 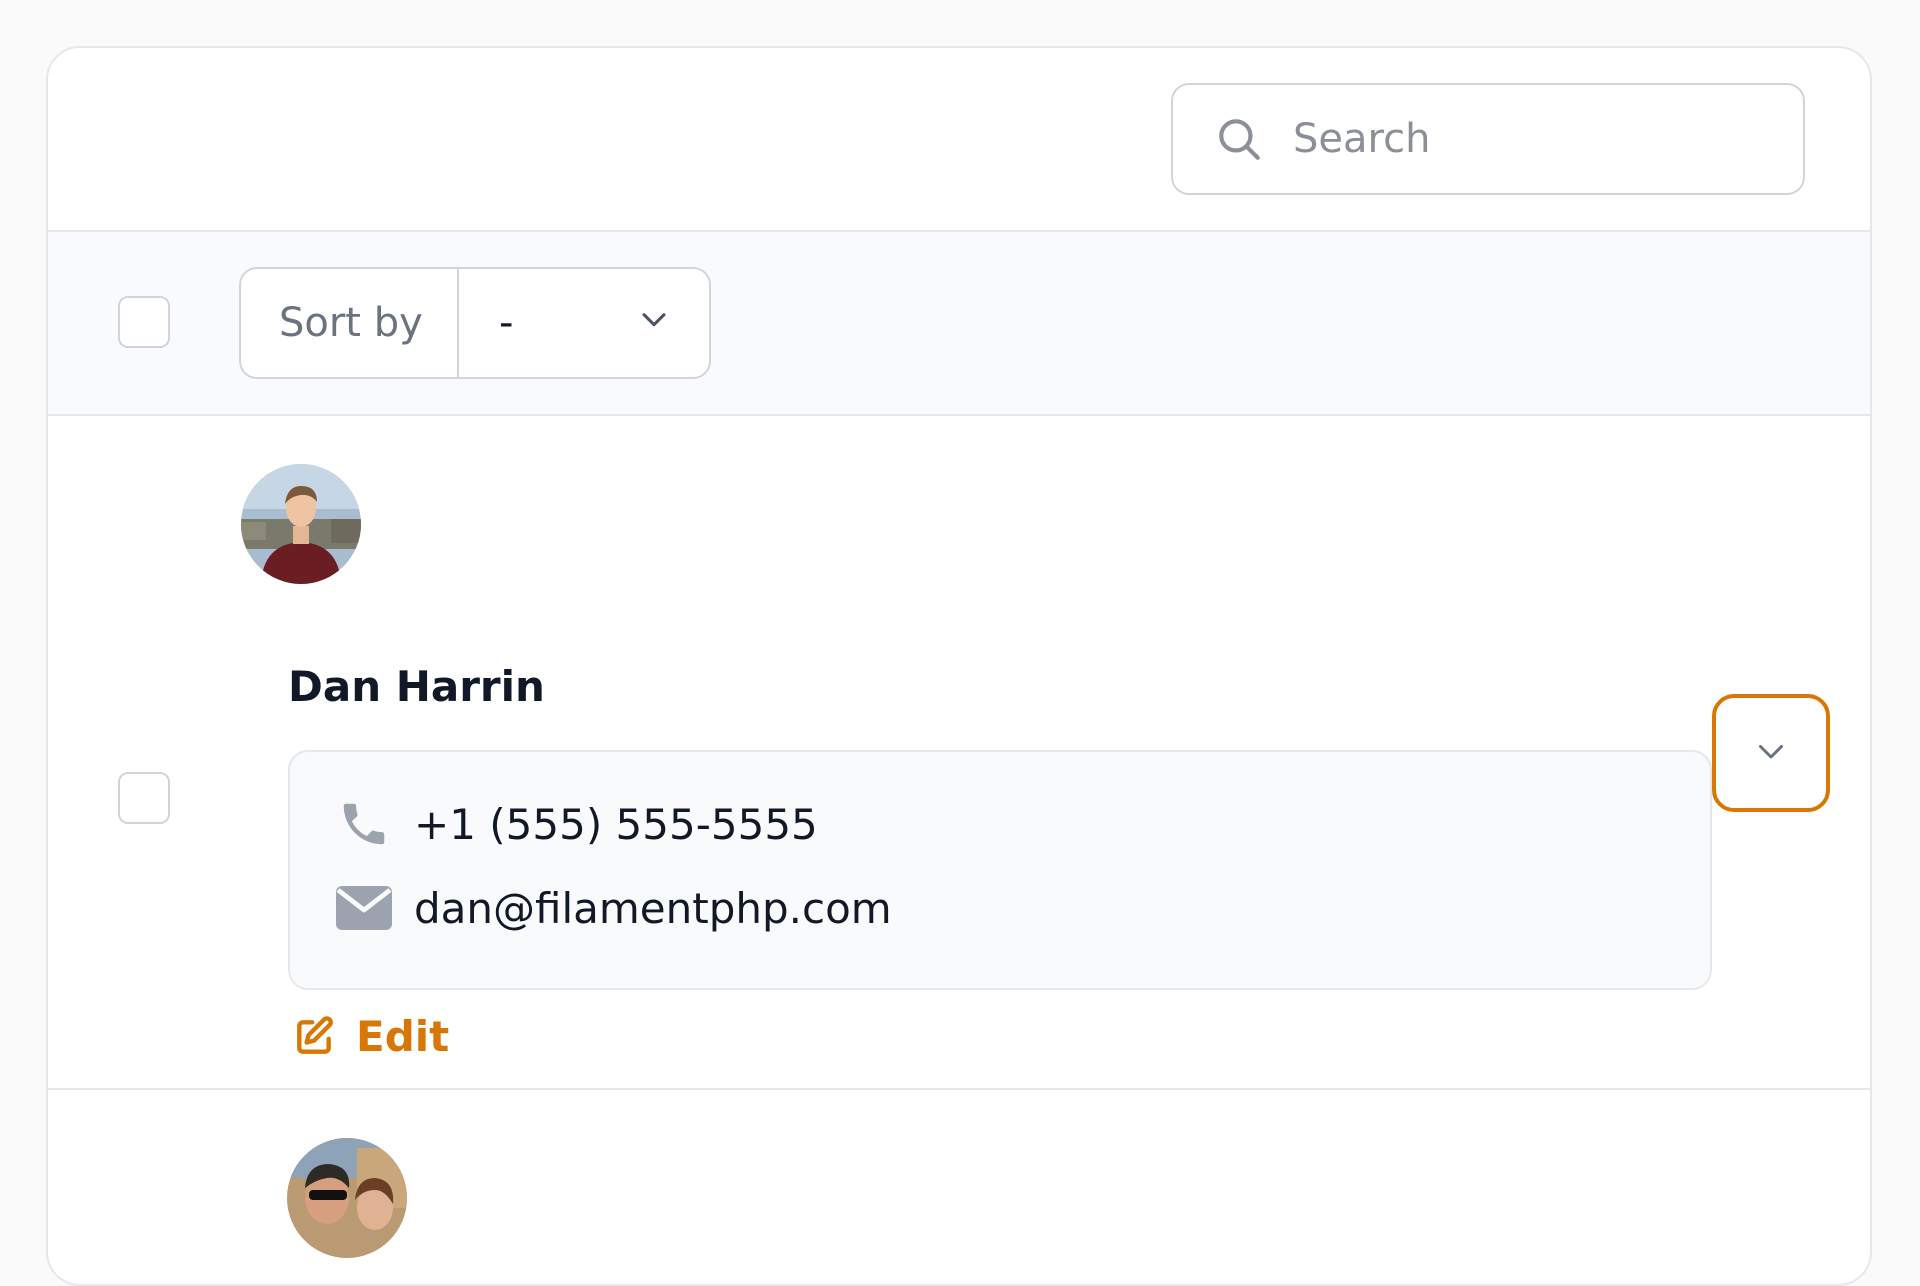 What do you see at coordinates (403, 1036) in the screenshot?
I see `edit-label: Edit` at bounding box center [403, 1036].